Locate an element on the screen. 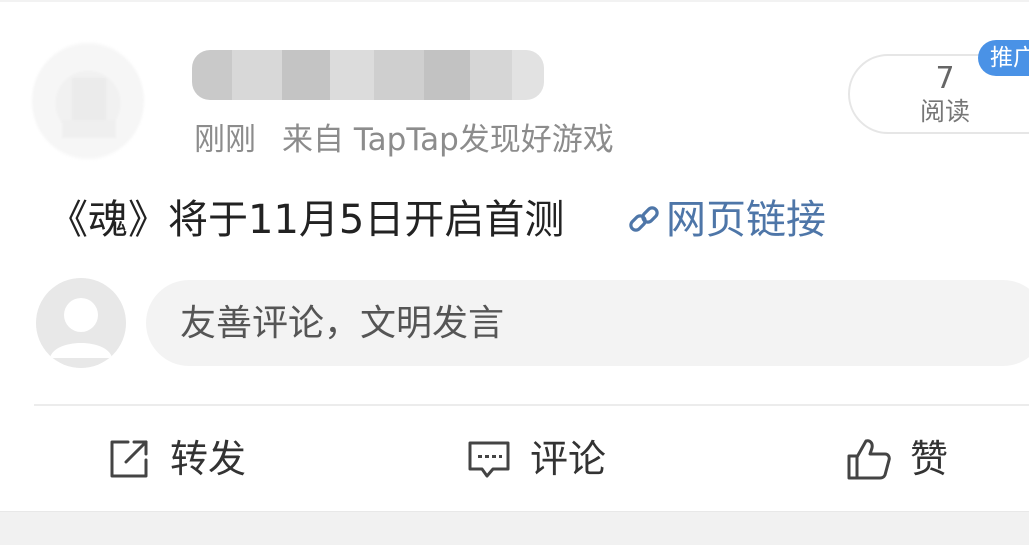 Image resolution: width=1029 pixels, height=545 pixels. thumbs-up-icon is located at coordinates (869, 459).